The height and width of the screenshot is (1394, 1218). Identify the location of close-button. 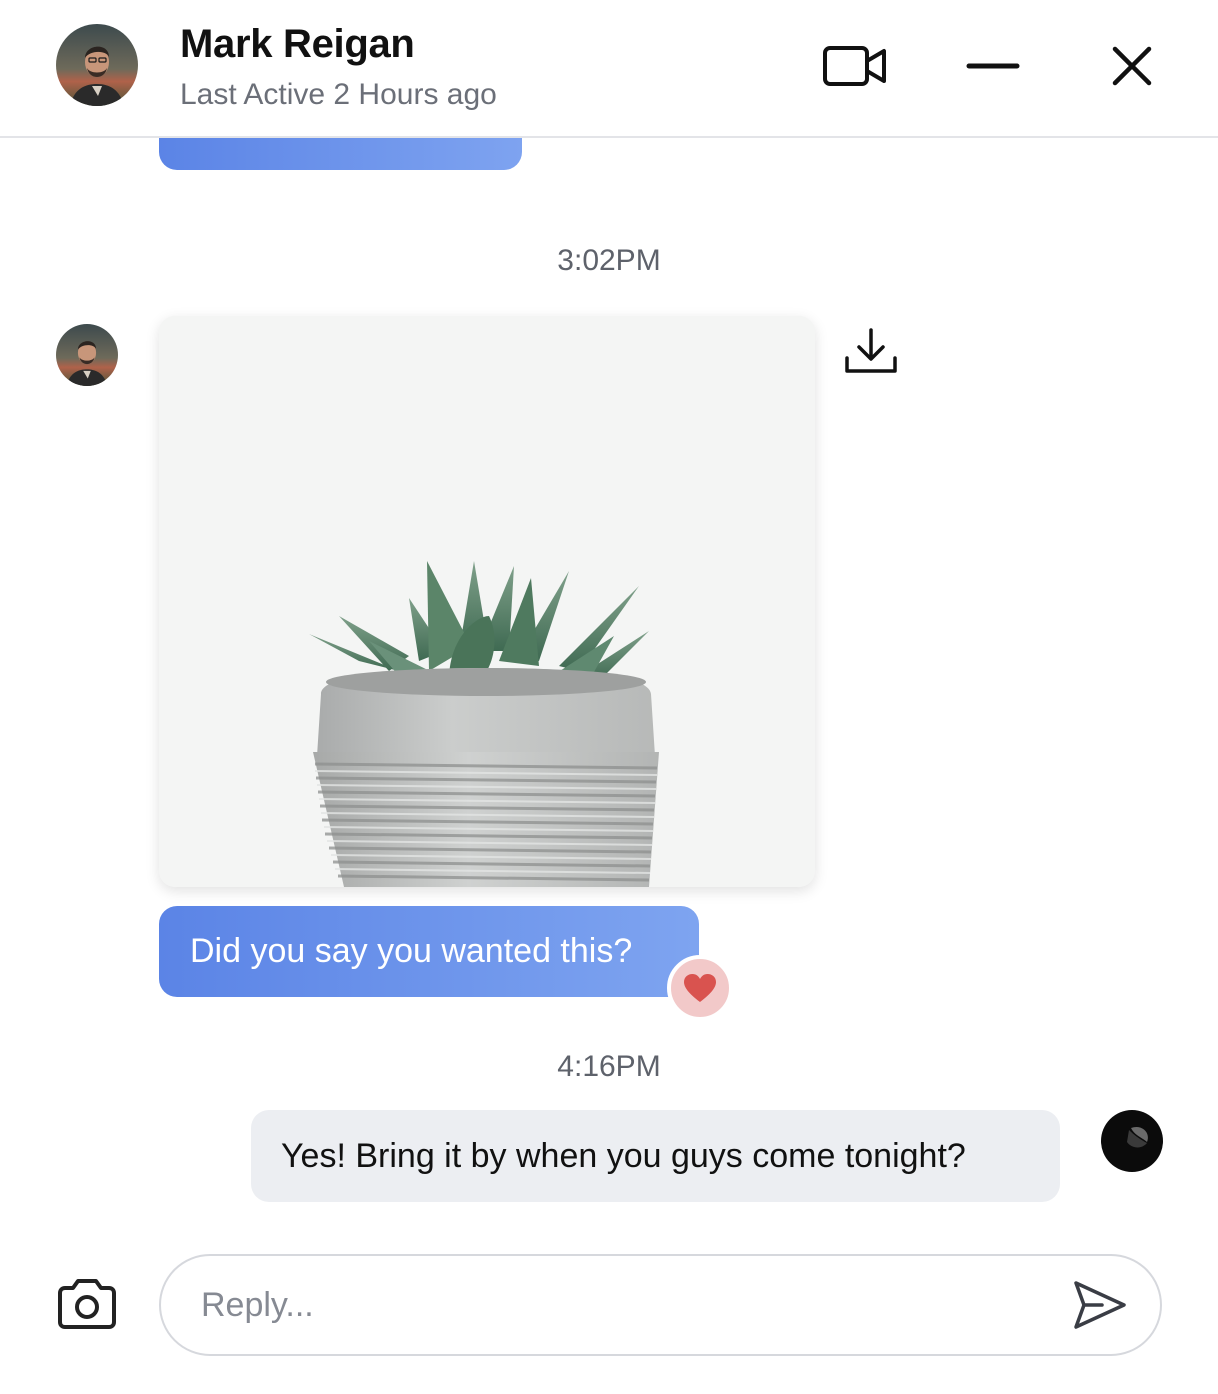
(1132, 66).